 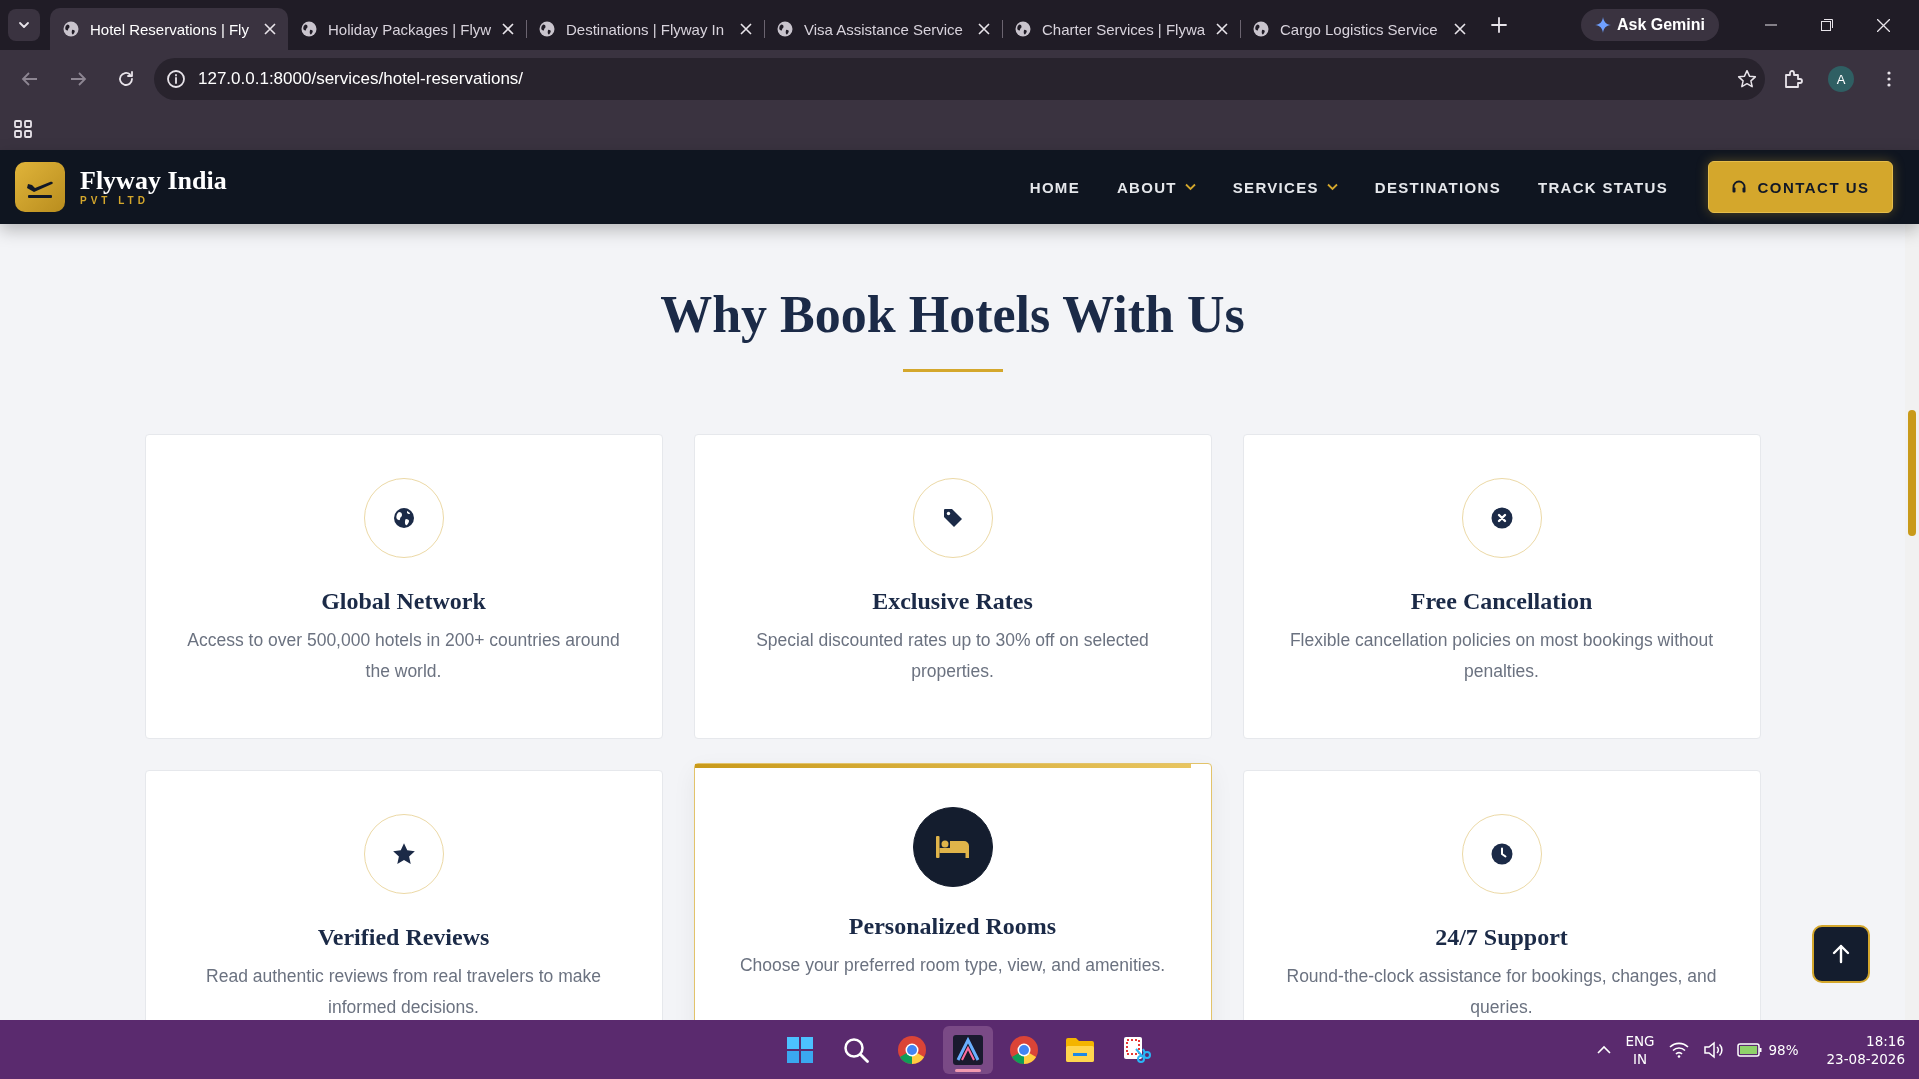 I want to click on card-description: Choose your preferred room type, view, and amenities., so click(x=952, y=966).